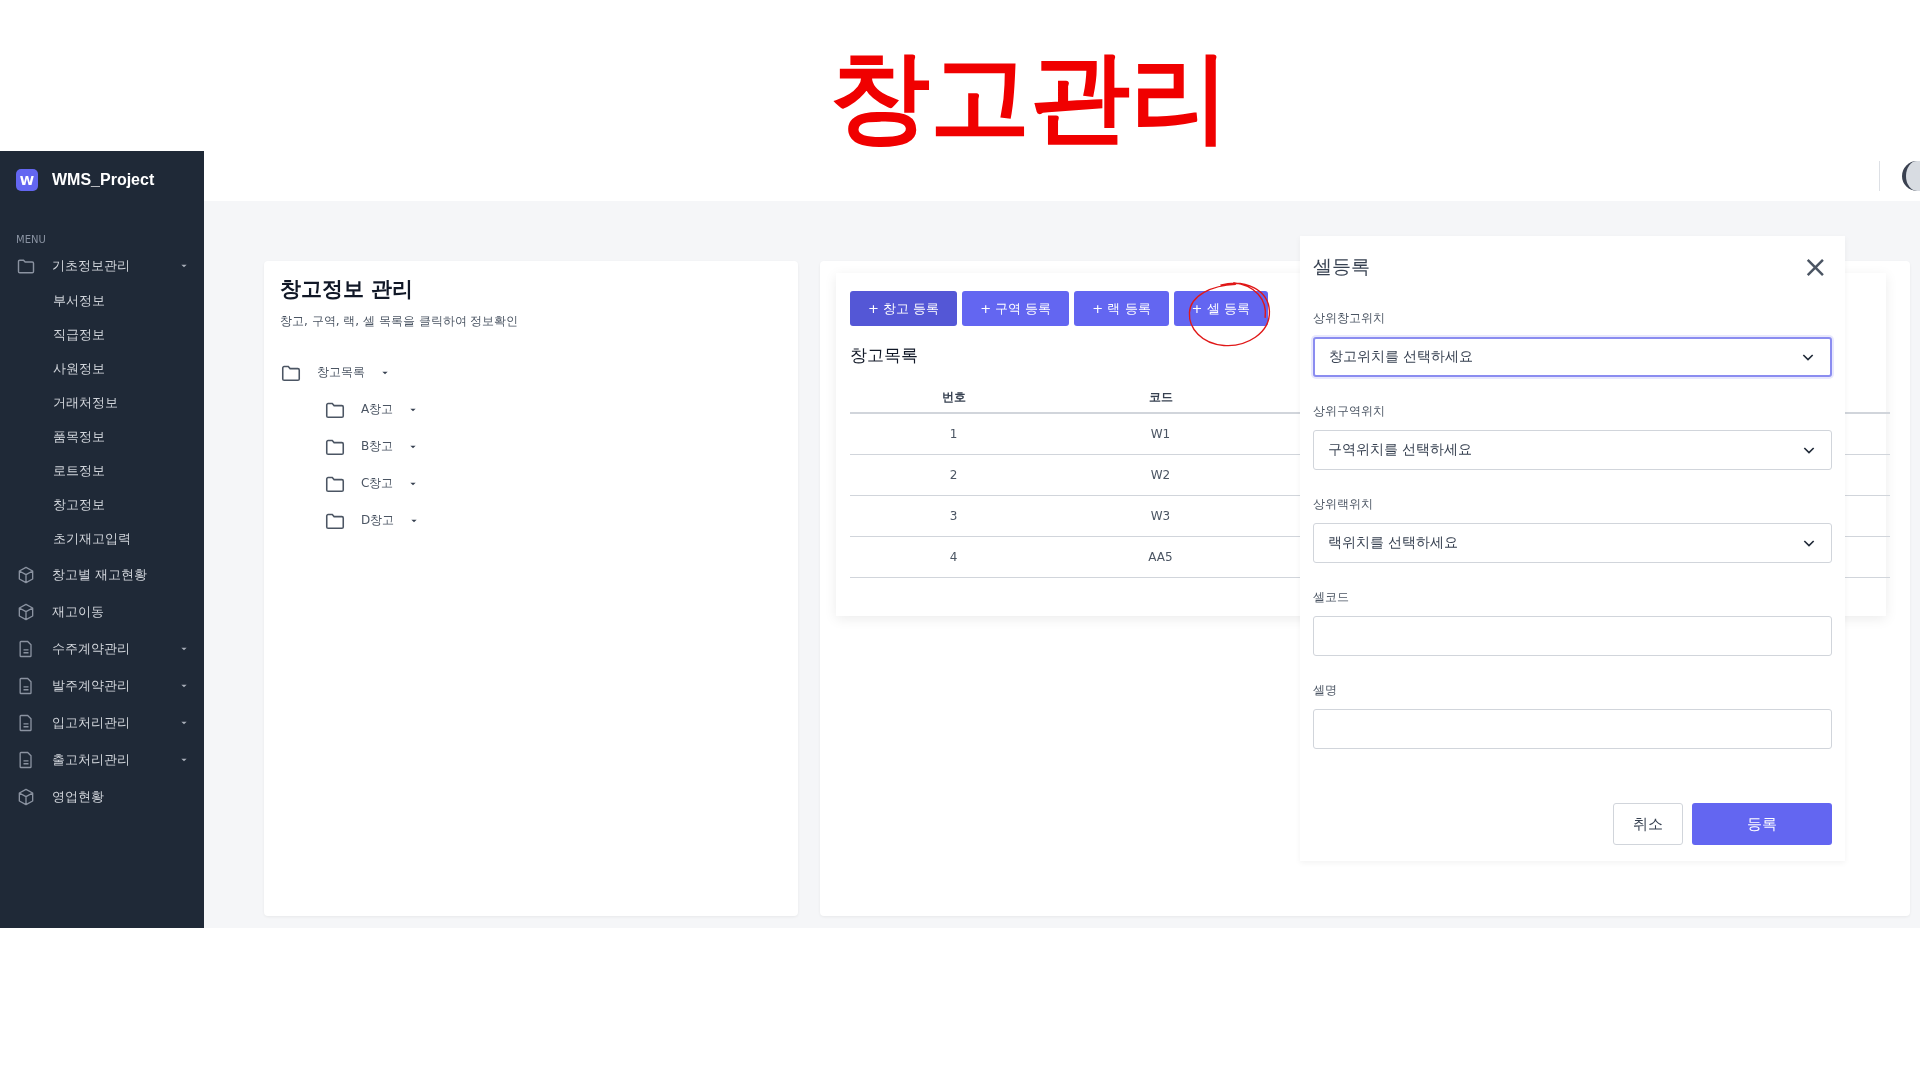 This screenshot has height=1080, width=1920. What do you see at coordinates (1220, 308) in the screenshot?
I see `register-button: + 셀 등록` at bounding box center [1220, 308].